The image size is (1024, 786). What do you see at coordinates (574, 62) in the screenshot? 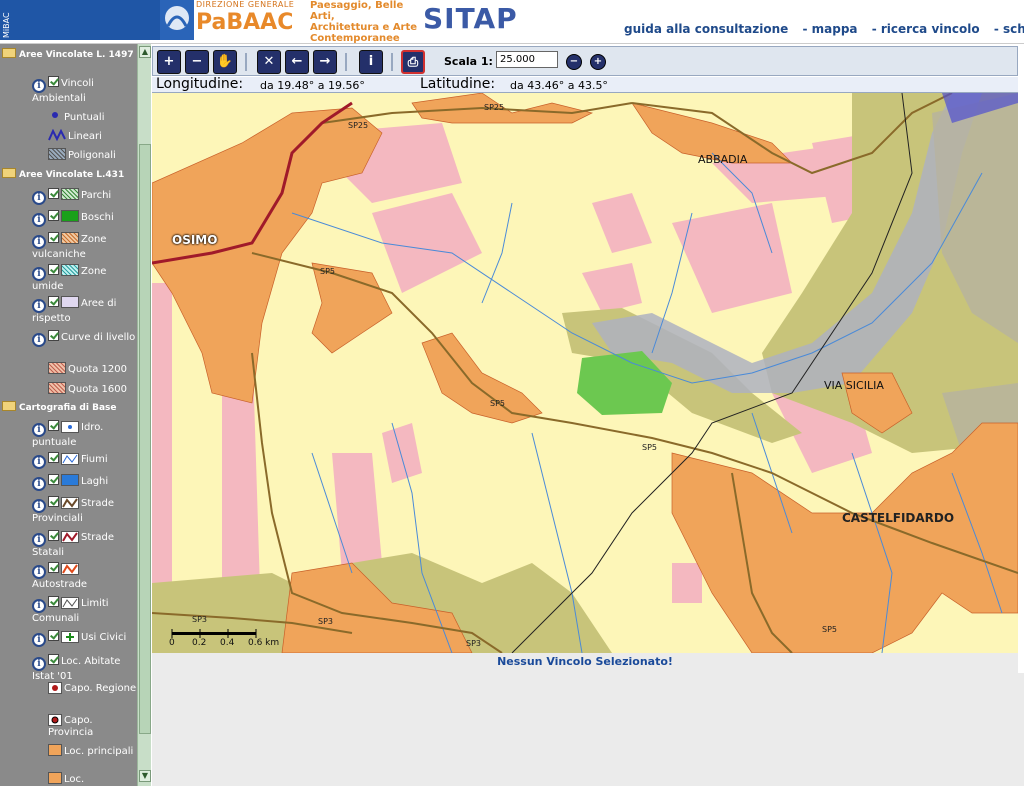
I see `zoom-minus-ball-icon: −` at bounding box center [574, 62].